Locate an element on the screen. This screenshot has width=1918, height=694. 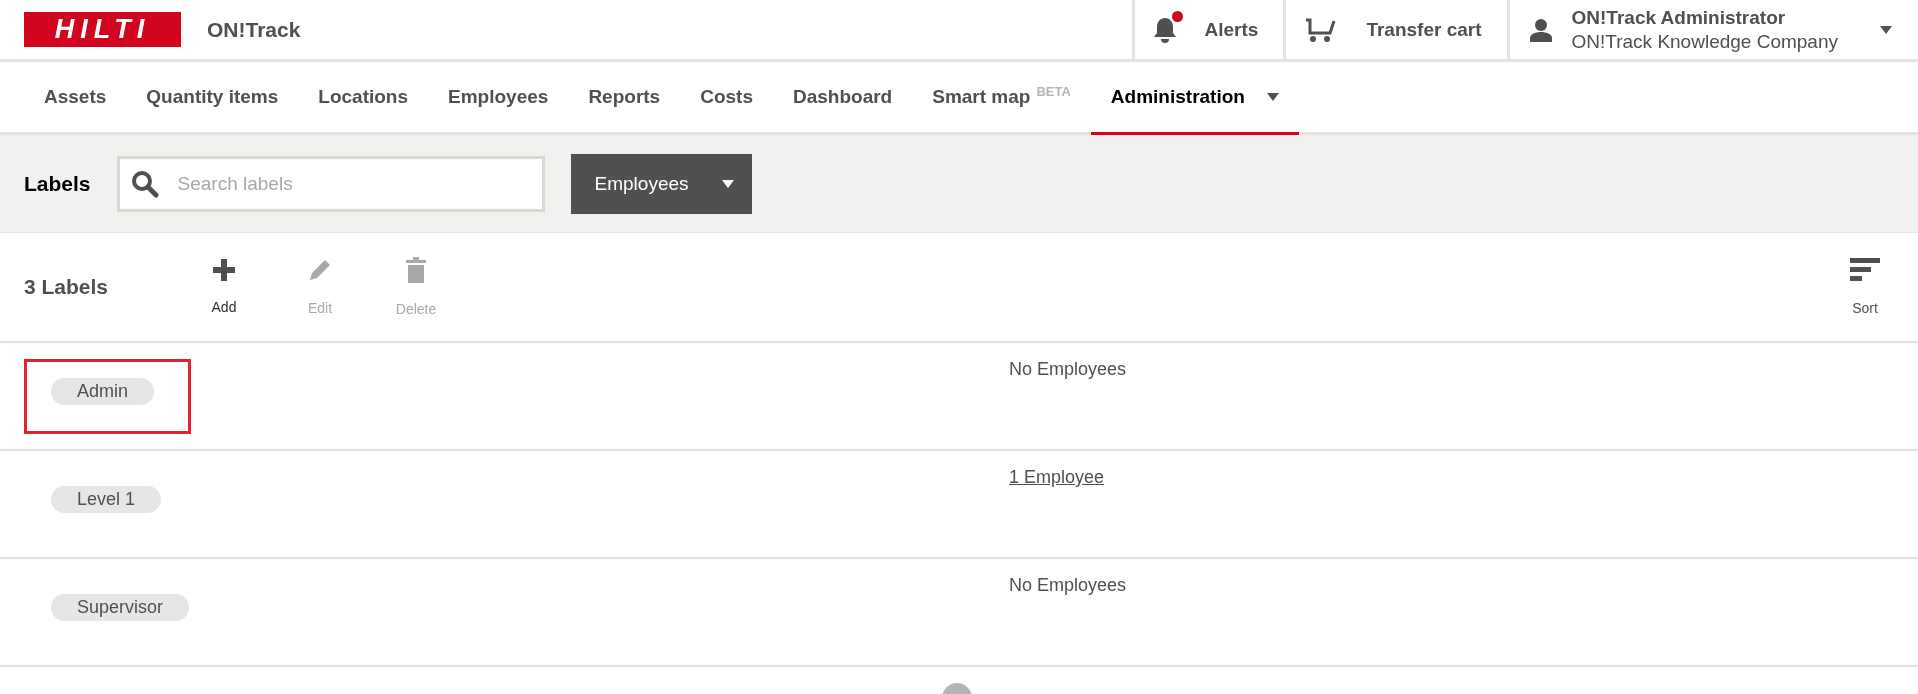
nav-tab: Quantity items is located at coordinates (212, 98).